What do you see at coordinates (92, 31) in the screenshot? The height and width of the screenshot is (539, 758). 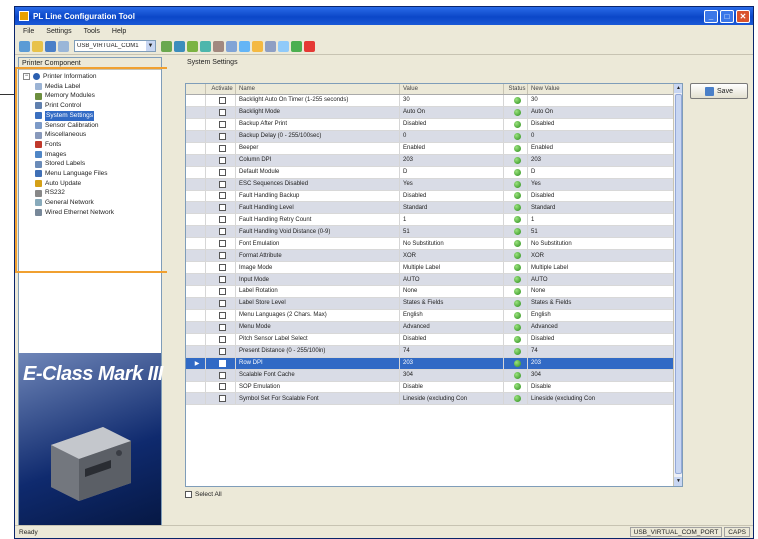 I see `menu-tools: Tools` at bounding box center [92, 31].